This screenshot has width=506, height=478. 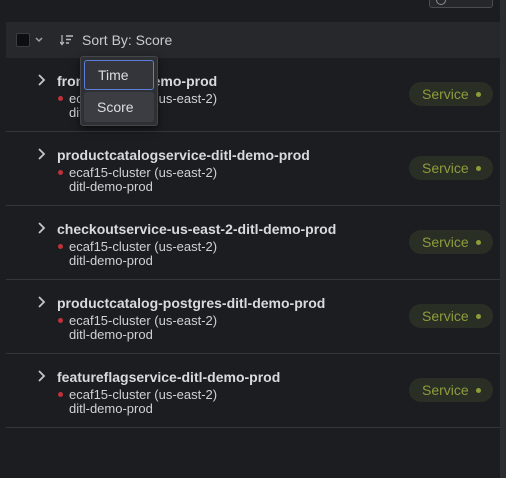 What do you see at coordinates (253, 40) in the screenshot?
I see `list-toolbar: Sort By: Score` at bounding box center [253, 40].